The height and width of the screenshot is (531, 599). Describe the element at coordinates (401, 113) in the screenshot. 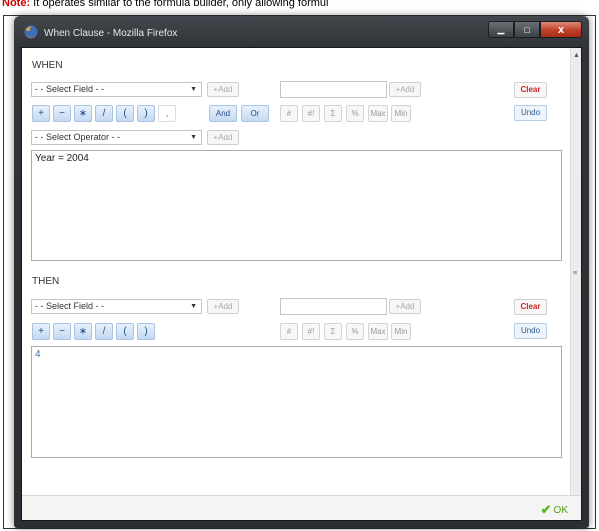

I see `when-min-button: Min` at that location.